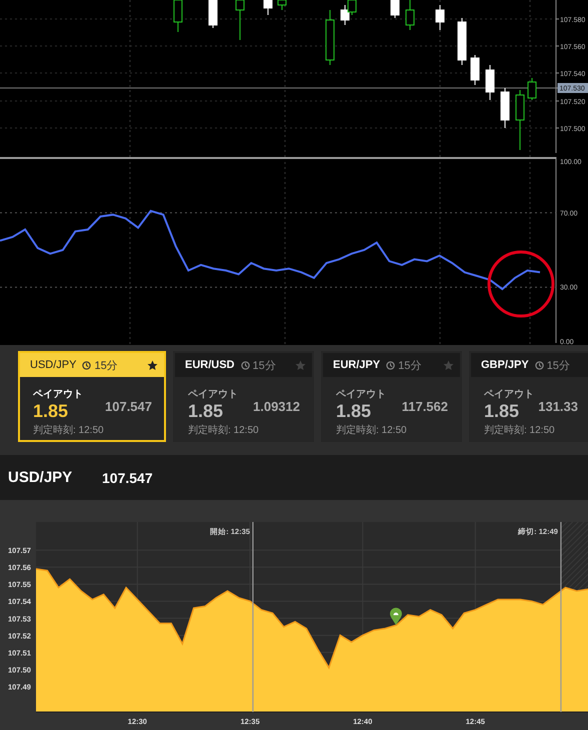  Describe the element at coordinates (396, 617) in the screenshot. I see `location-pin-icon` at that location.